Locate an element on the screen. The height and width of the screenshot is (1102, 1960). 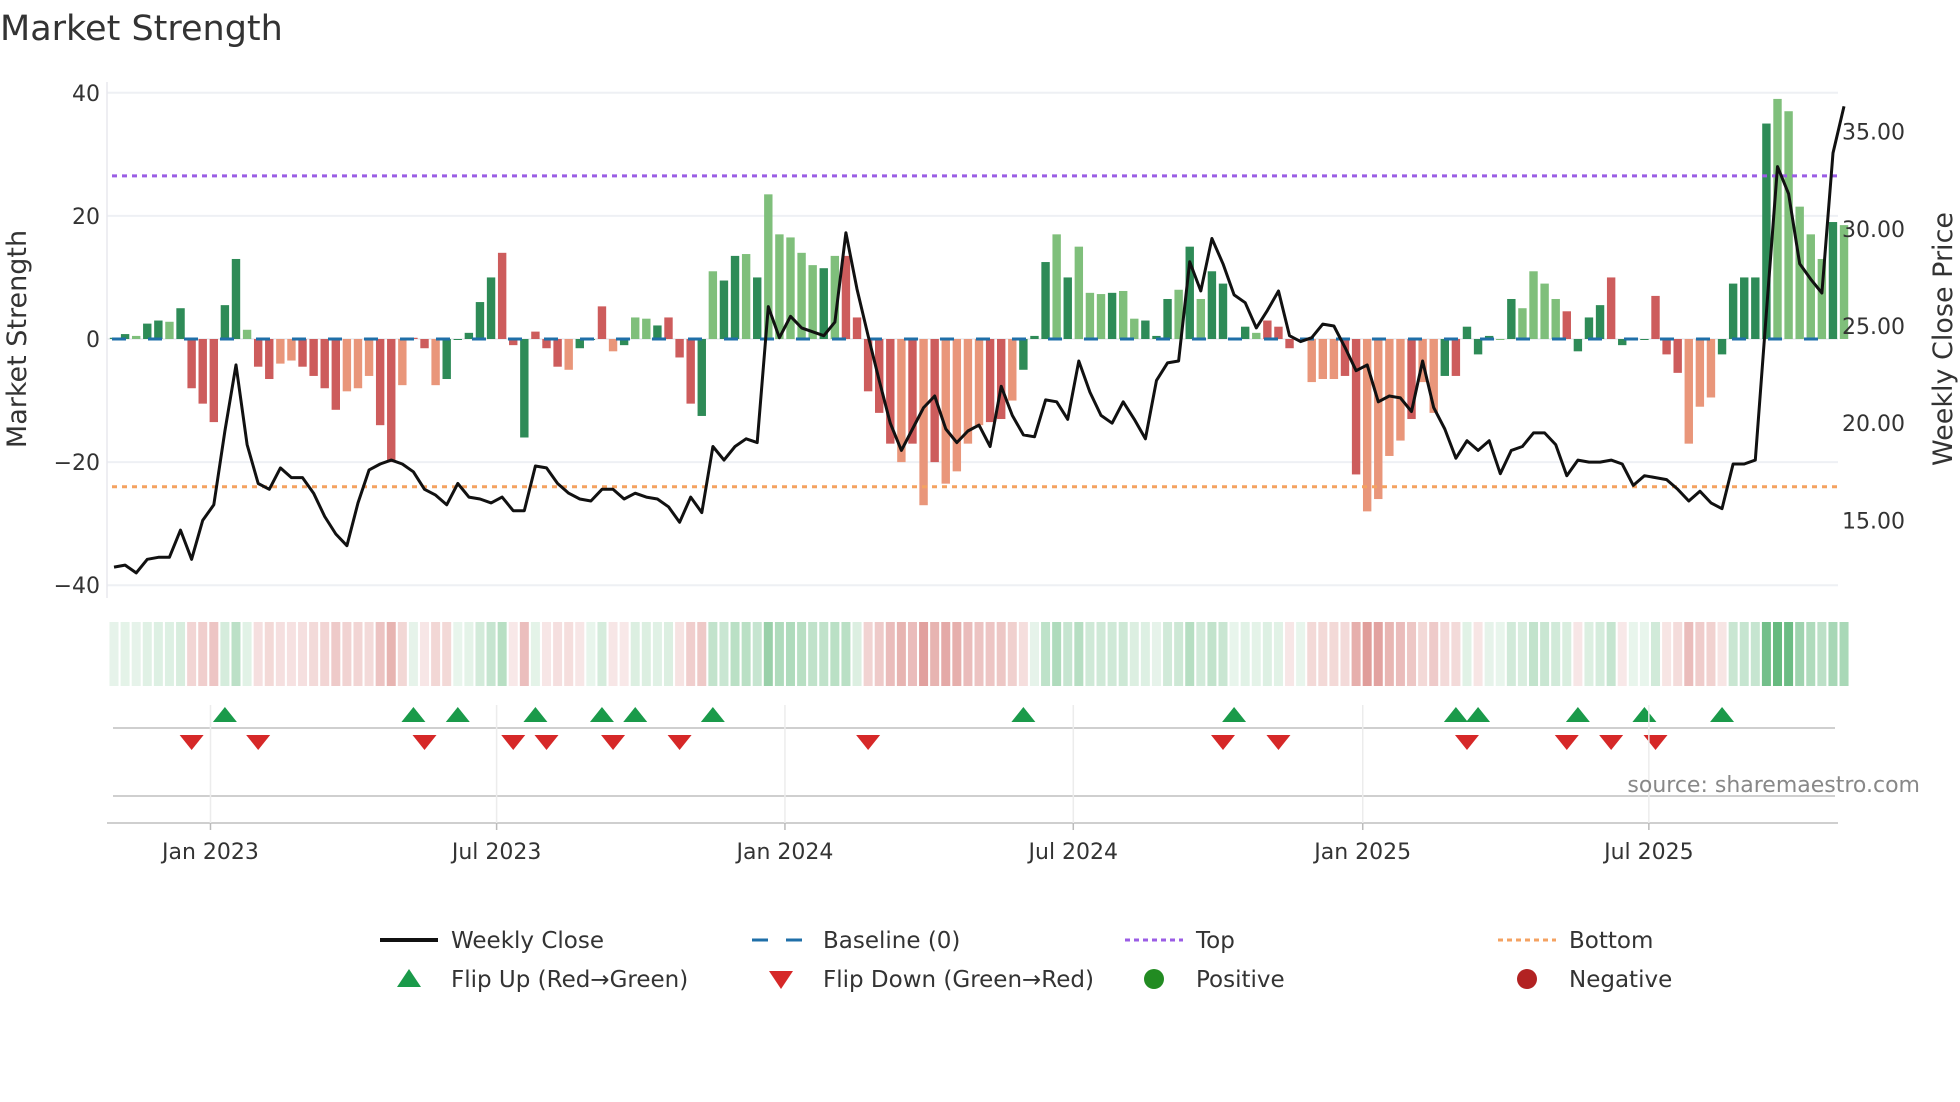
x-tick-label: Jul 2024 is located at coordinates (1073, 852).